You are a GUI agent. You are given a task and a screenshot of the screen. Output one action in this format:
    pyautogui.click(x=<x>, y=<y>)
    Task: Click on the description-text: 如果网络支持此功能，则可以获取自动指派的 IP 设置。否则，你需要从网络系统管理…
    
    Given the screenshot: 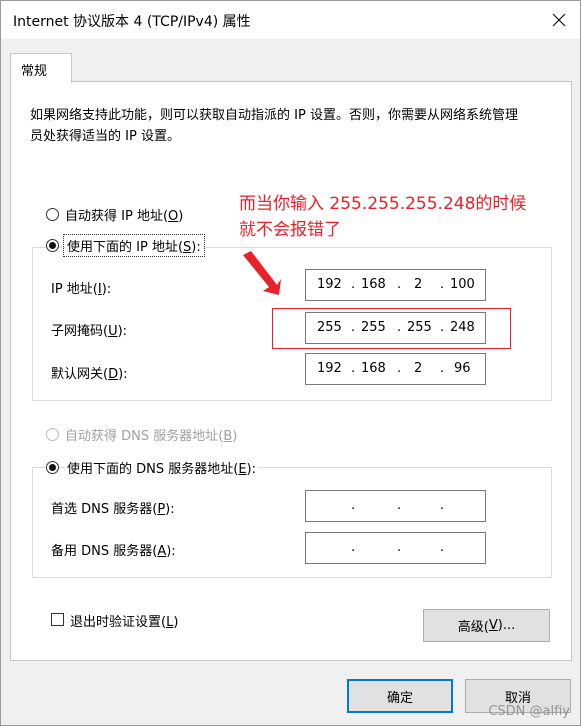 What is the action you would take?
    pyautogui.click(x=274, y=126)
    